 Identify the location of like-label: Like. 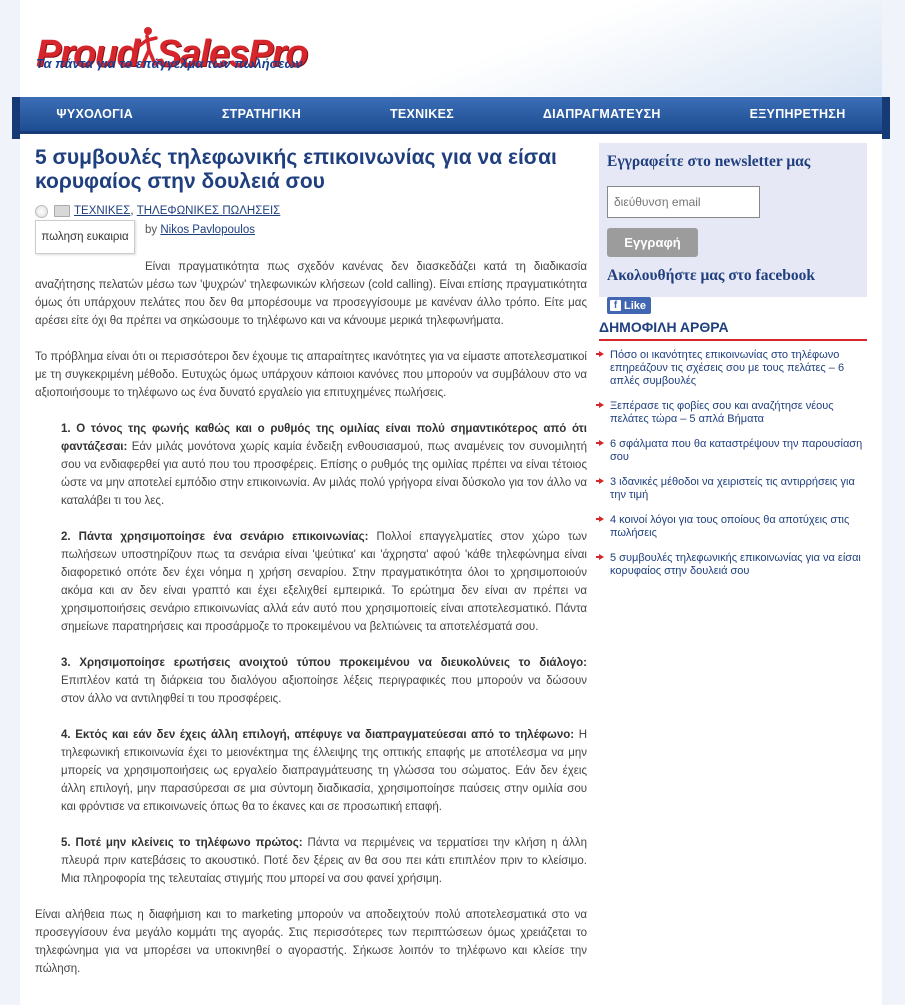
(635, 305).